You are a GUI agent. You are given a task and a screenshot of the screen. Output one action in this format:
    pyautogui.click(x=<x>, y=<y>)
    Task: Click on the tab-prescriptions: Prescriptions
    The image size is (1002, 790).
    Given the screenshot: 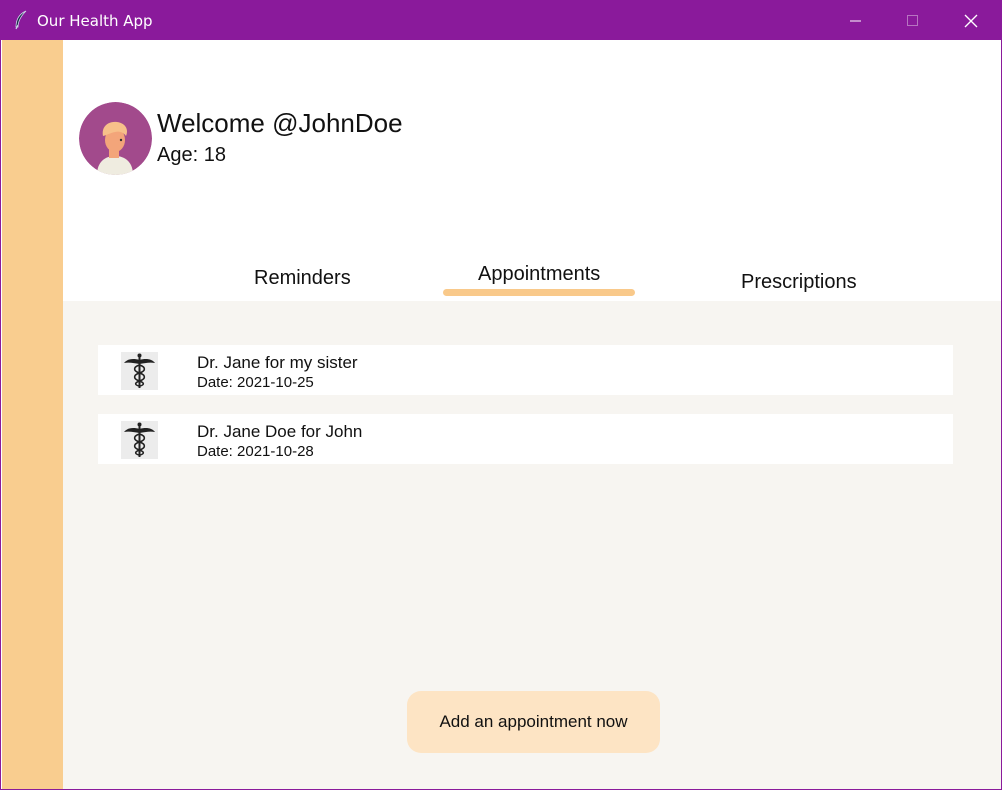 What is the action you would take?
    pyautogui.click(x=799, y=282)
    